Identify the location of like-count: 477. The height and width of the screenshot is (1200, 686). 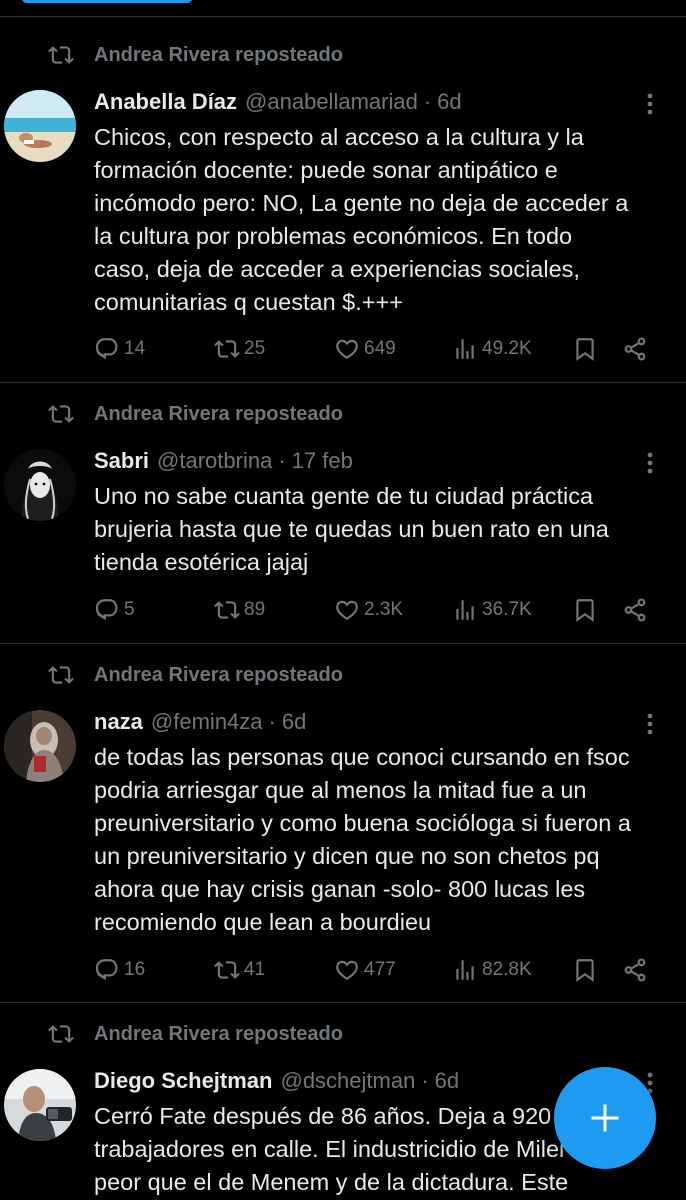
(380, 969).